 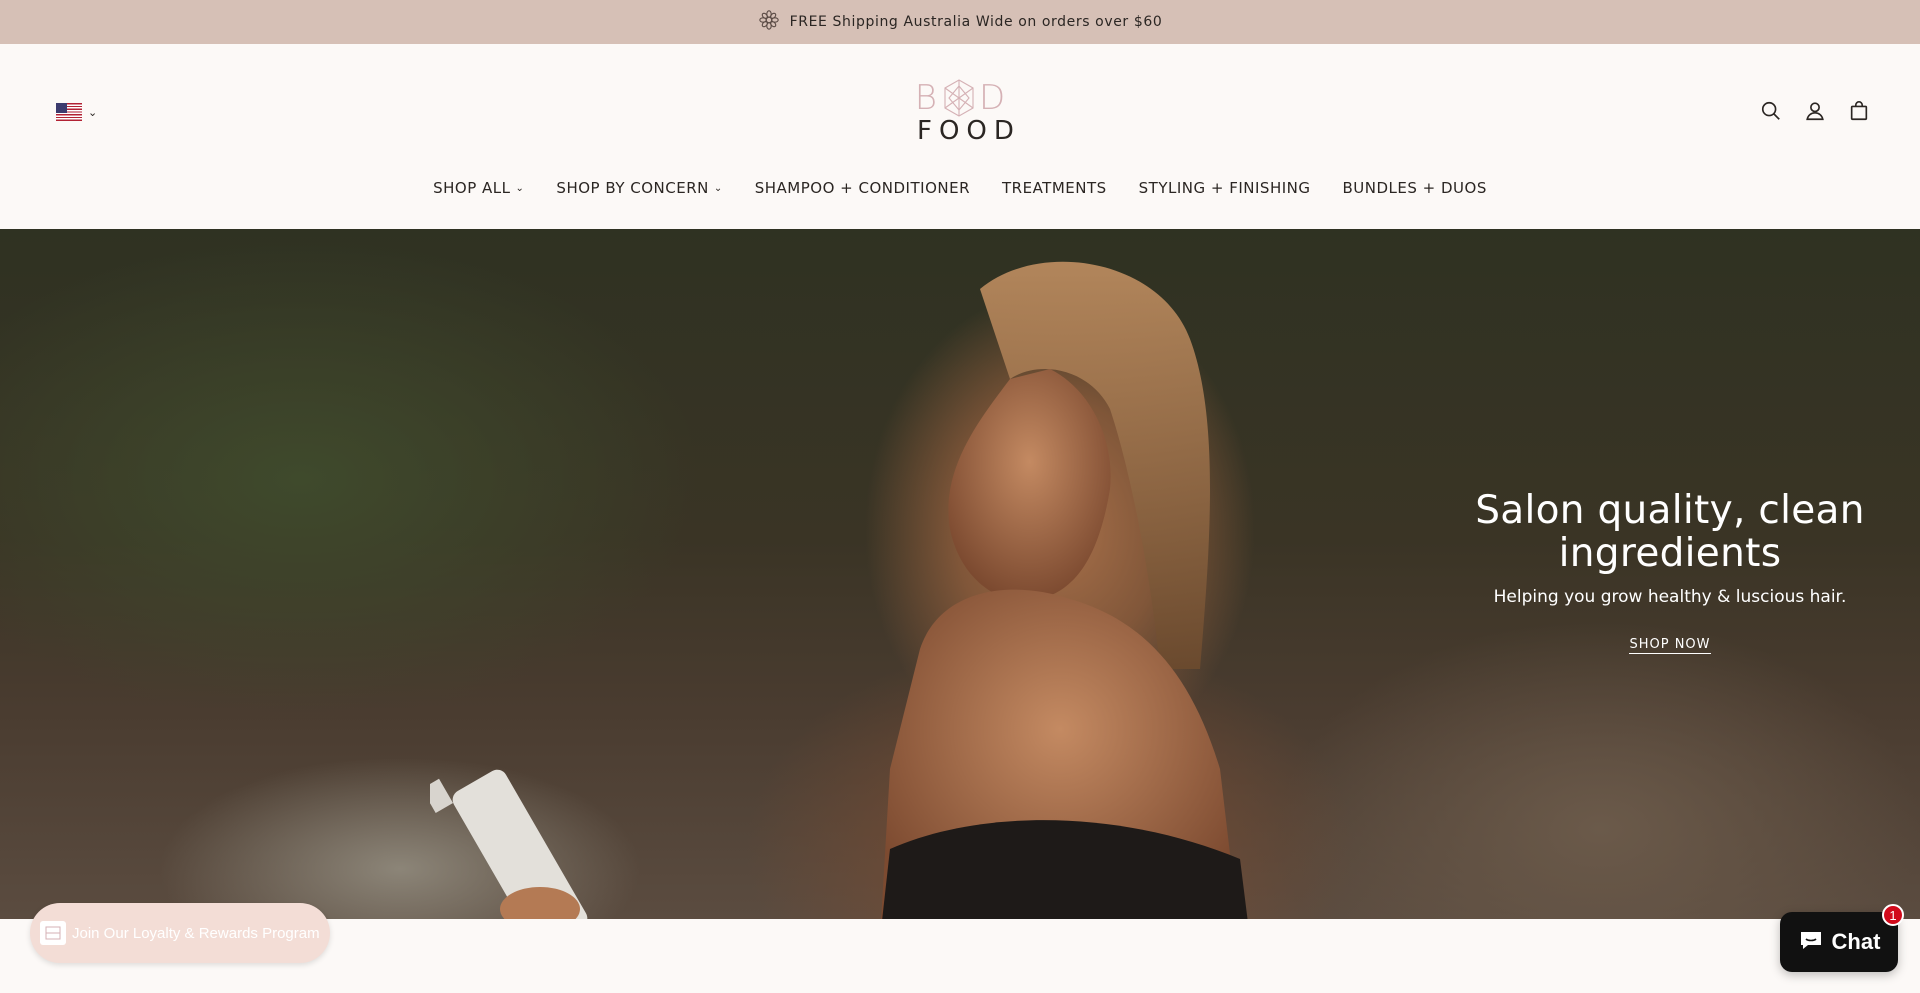 I want to click on account-icon, so click(x=1815, y=111).